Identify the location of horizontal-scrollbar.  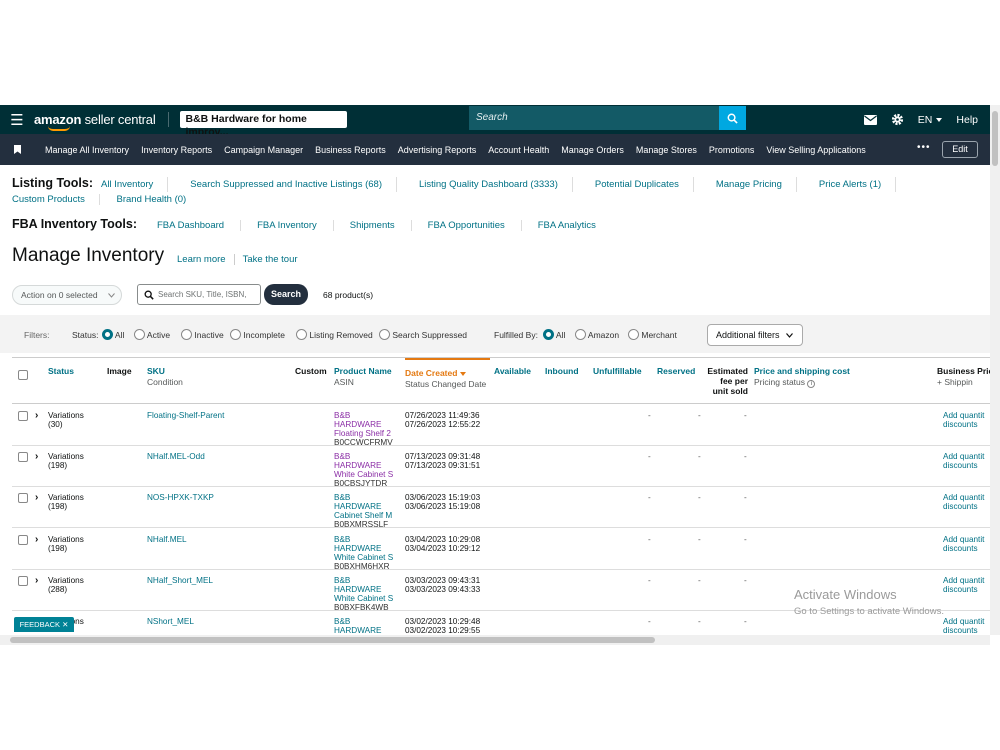
(495, 640).